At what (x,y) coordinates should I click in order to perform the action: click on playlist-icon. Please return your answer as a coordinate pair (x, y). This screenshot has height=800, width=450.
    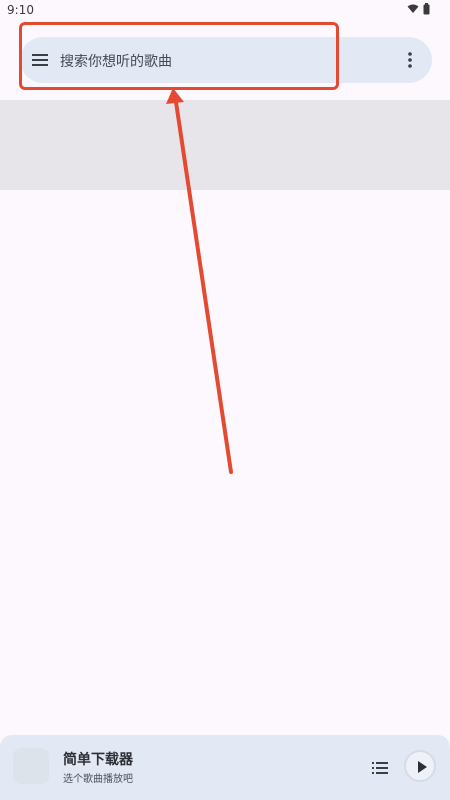
    Looking at the image, I should click on (380, 768).